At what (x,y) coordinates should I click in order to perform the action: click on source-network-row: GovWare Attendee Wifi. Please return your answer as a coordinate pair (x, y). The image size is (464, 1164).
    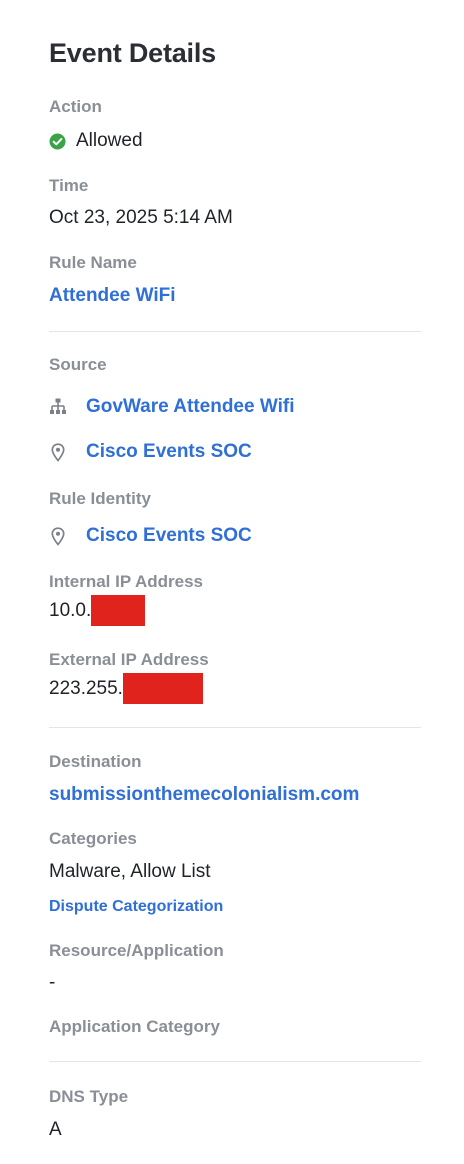
    Looking at the image, I should click on (172, 407).